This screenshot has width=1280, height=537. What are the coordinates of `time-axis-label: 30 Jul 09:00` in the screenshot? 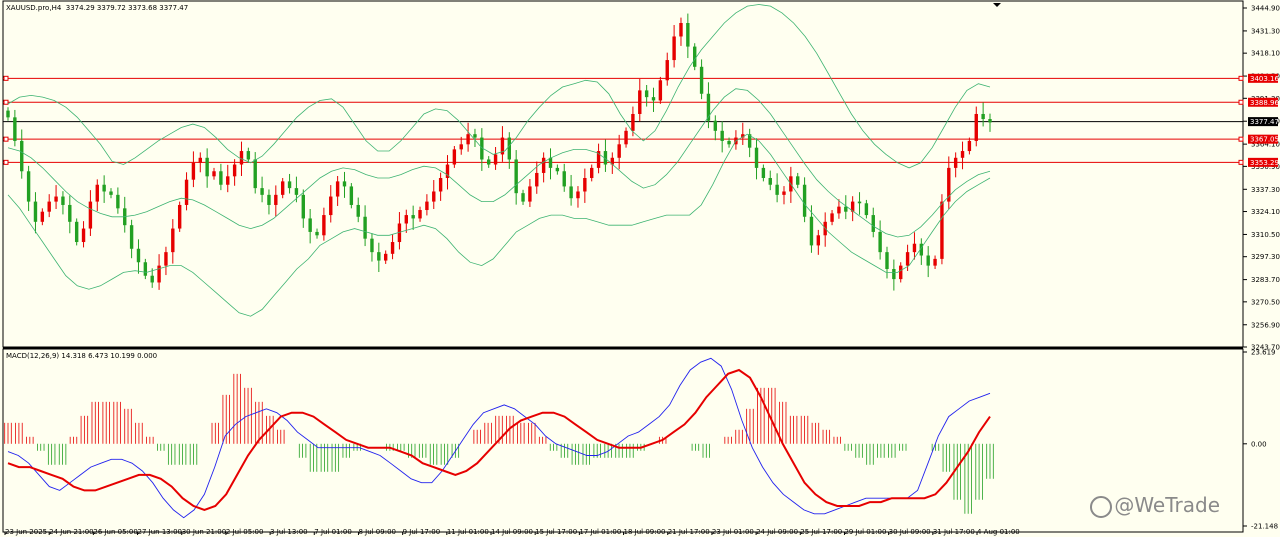 It's located at (910, 532).